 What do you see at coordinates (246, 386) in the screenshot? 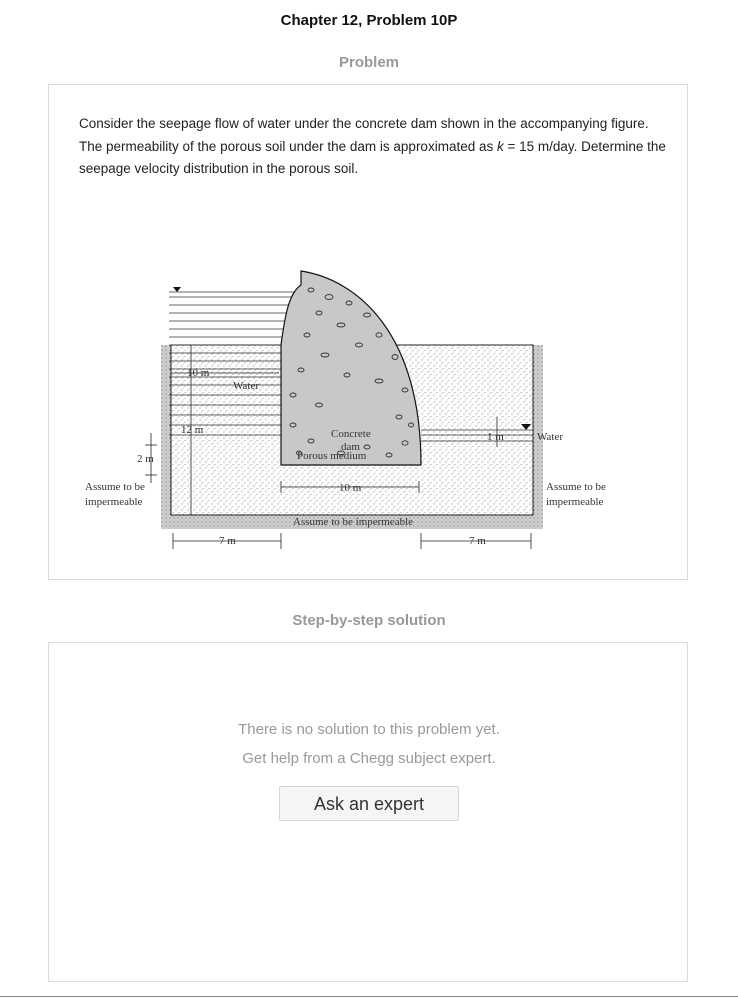
I see `label-water-left: Water` at bounding box center [246, 386].